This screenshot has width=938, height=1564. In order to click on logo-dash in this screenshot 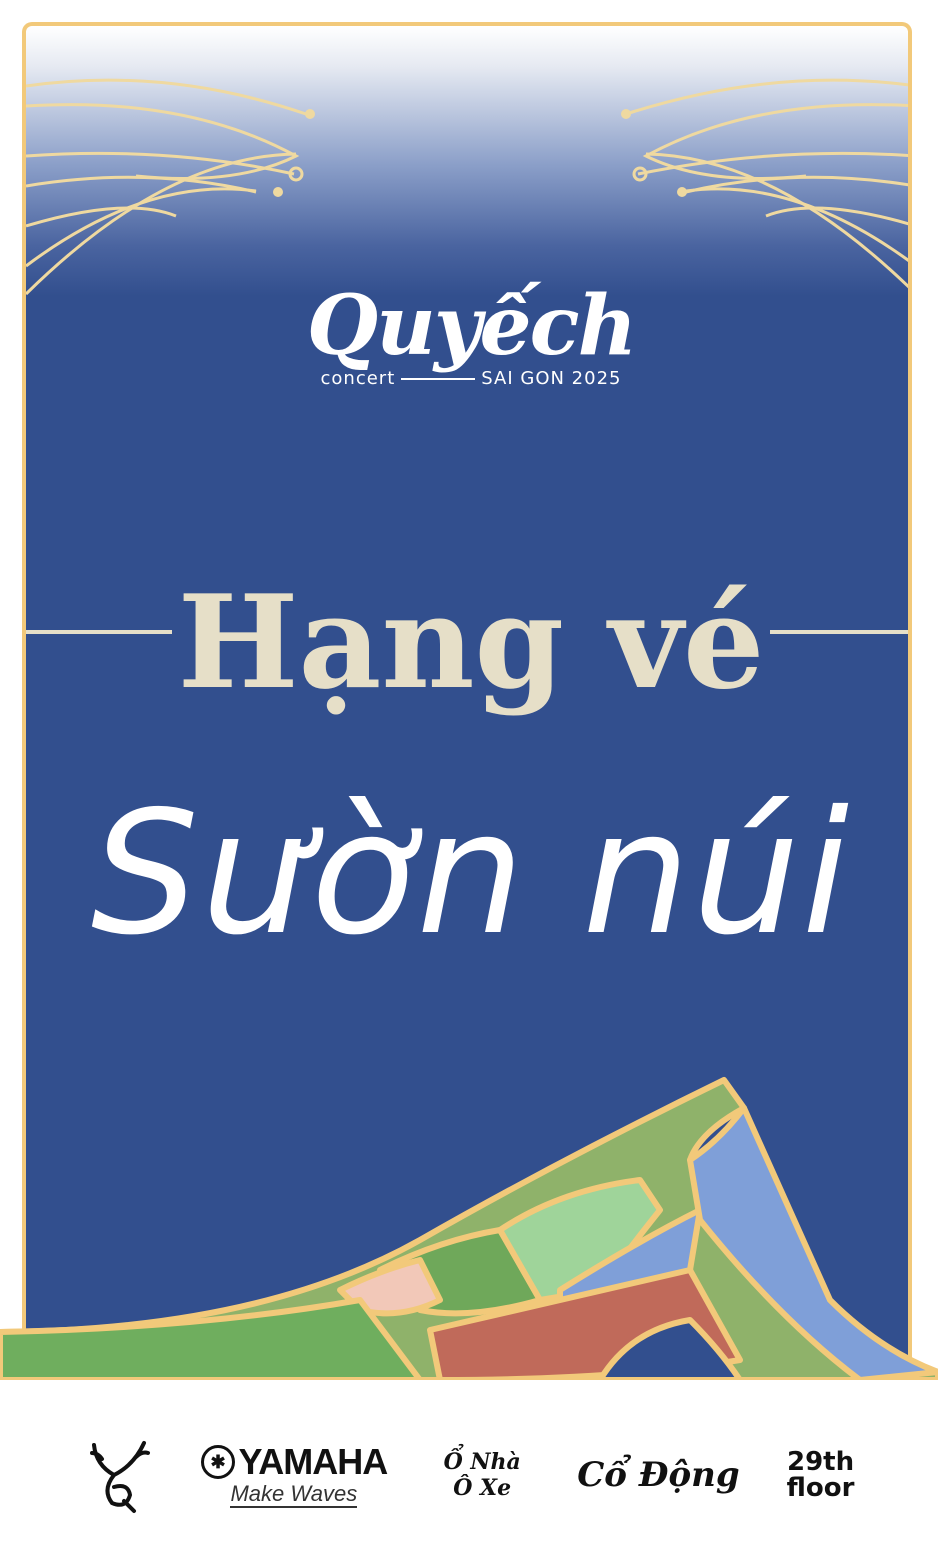, I will do `click(438, 378)`.